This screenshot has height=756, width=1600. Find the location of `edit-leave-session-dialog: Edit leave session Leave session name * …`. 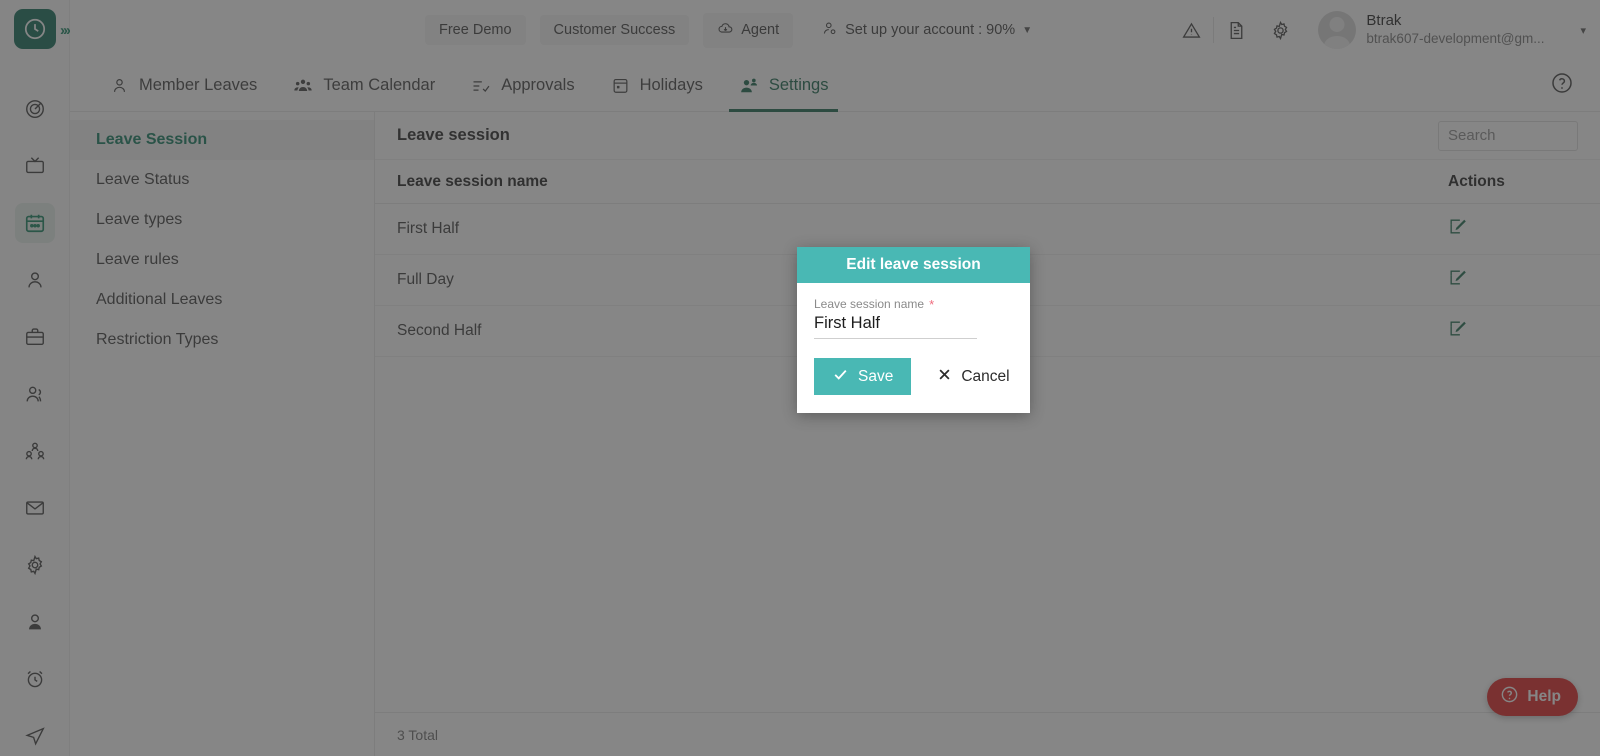

edit-leave-session-dialog: Edit leave session Leave session name * … is located at coordinates (913, 330).